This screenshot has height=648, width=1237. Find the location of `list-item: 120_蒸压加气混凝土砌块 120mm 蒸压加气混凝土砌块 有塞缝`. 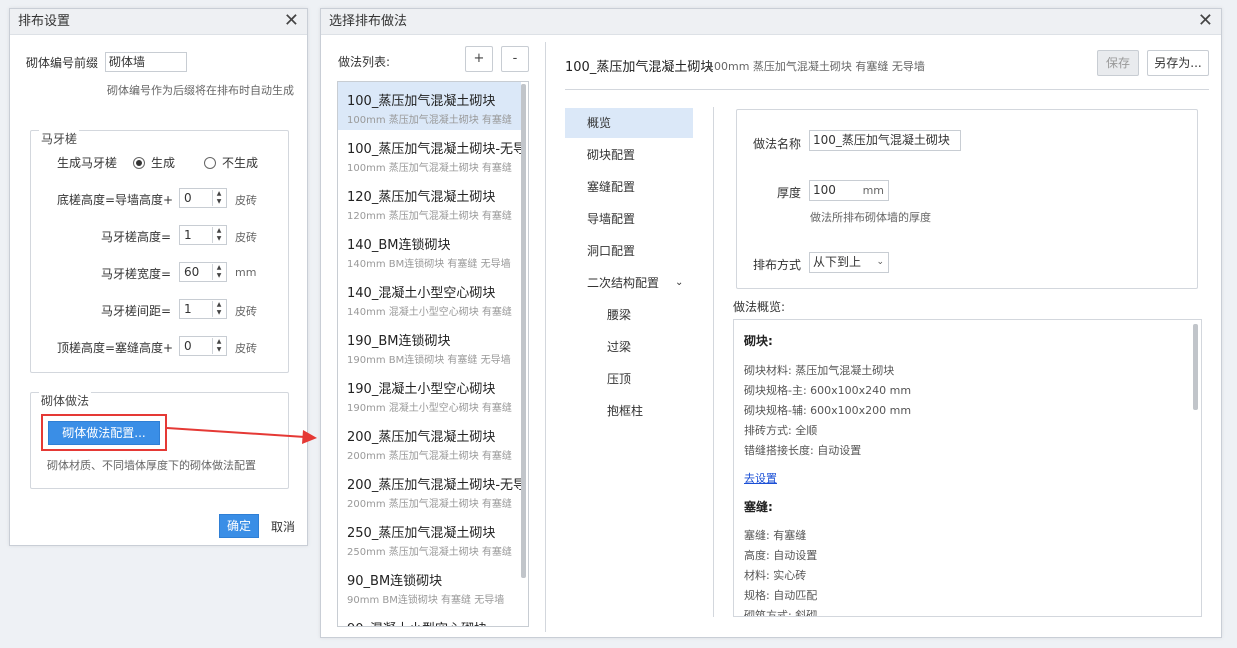

list-item: 120_蒸压加气混凝土砌块 120mm 蒸压加气混凝土砌块 有塞缝 is located at coordinates (429, 202).